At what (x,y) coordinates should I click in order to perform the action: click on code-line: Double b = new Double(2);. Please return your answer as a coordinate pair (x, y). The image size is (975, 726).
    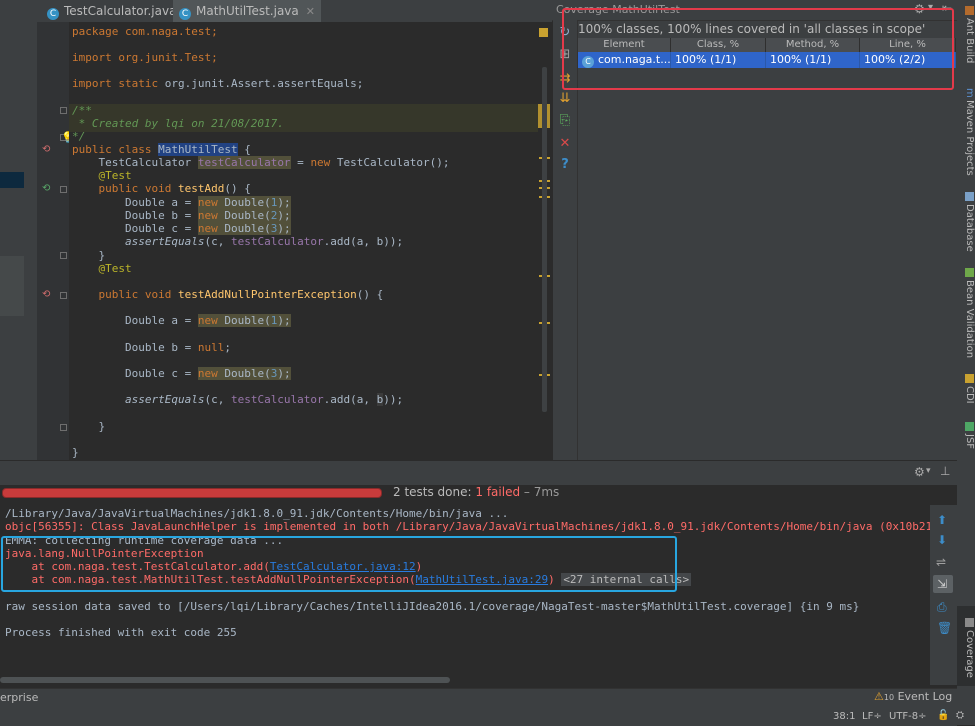
    Looking at the image, I should click on (181, 215).